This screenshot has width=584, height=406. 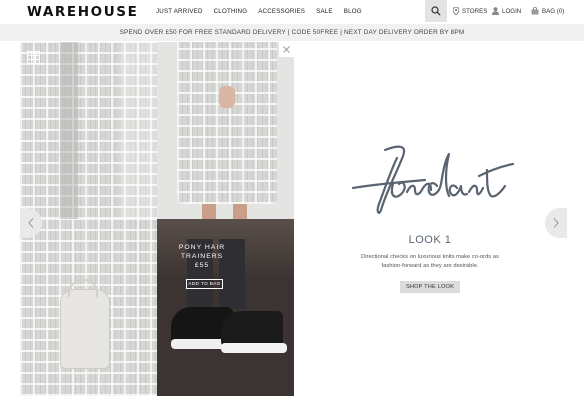 I want to click on stores-label: STORES, so click(x=475, y=11).